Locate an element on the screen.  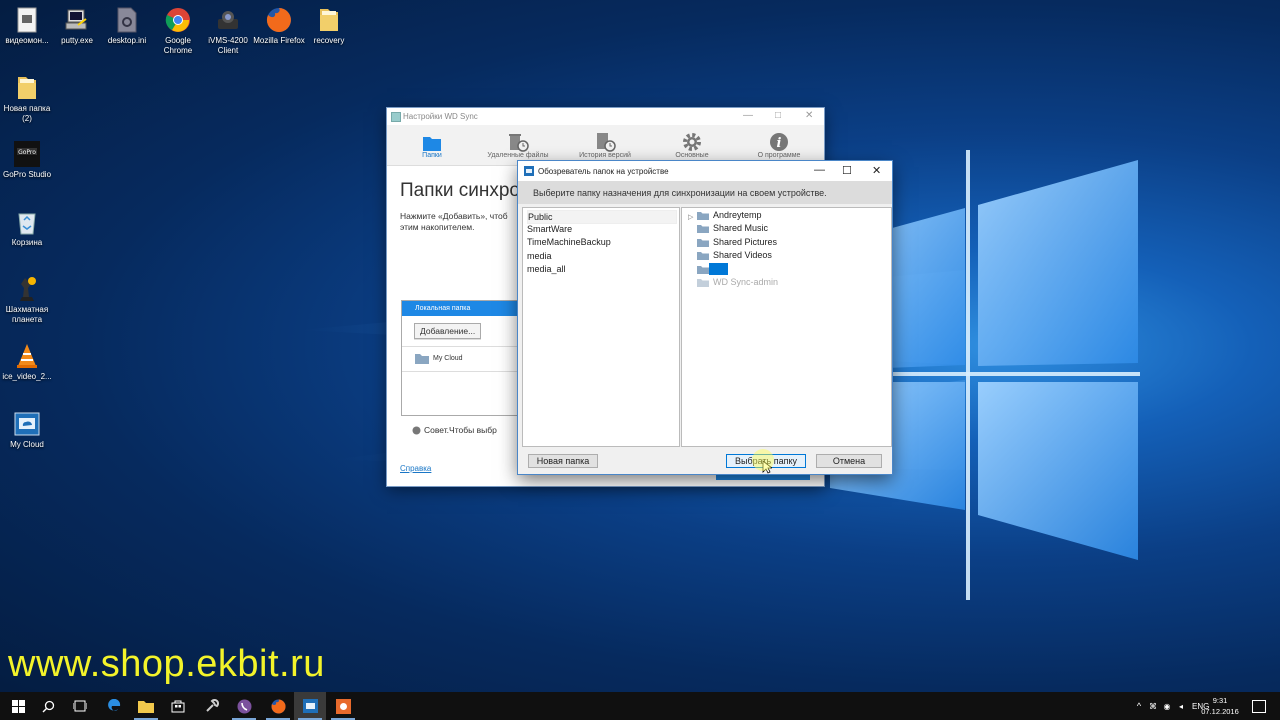
desktop-icon-firefox: Mozilla Firefox is located at coordinates (279, 26).